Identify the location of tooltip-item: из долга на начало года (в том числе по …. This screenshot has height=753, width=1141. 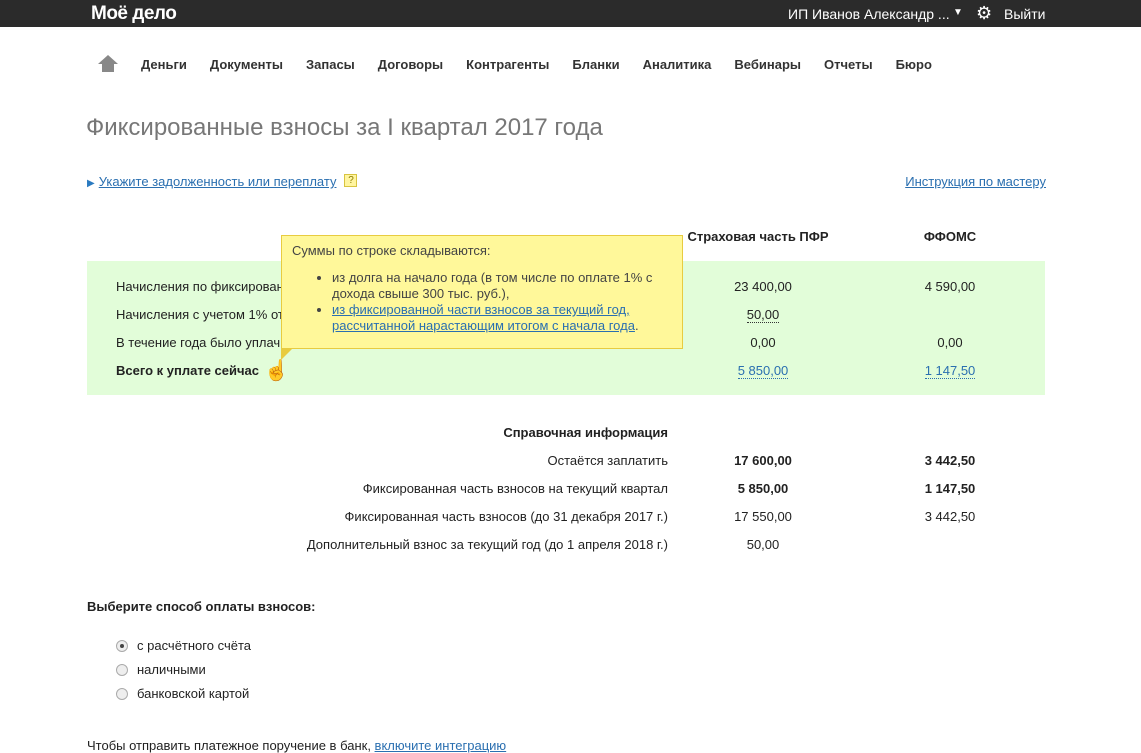
(502, 286).